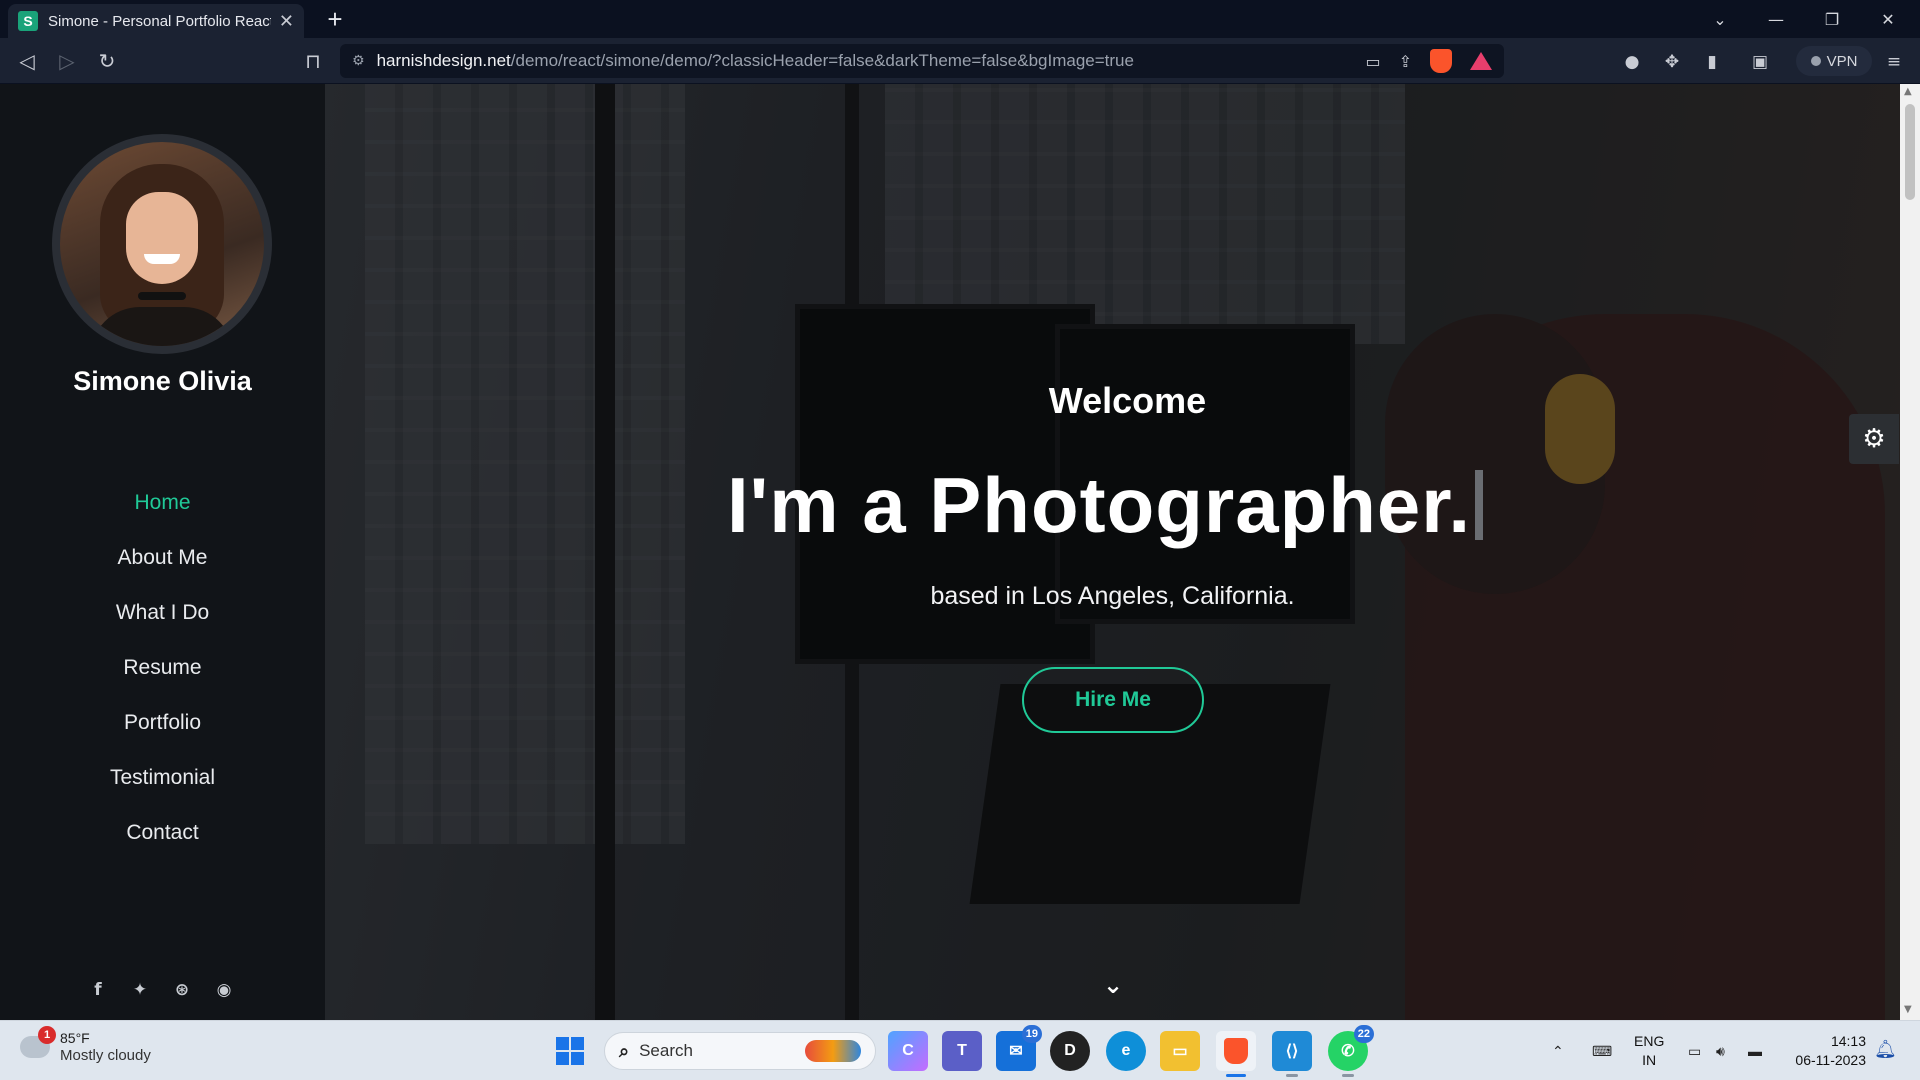  Describe the element at coordinates (67, 61) in the screenshot. I see `forward-button: ▷` at that location.